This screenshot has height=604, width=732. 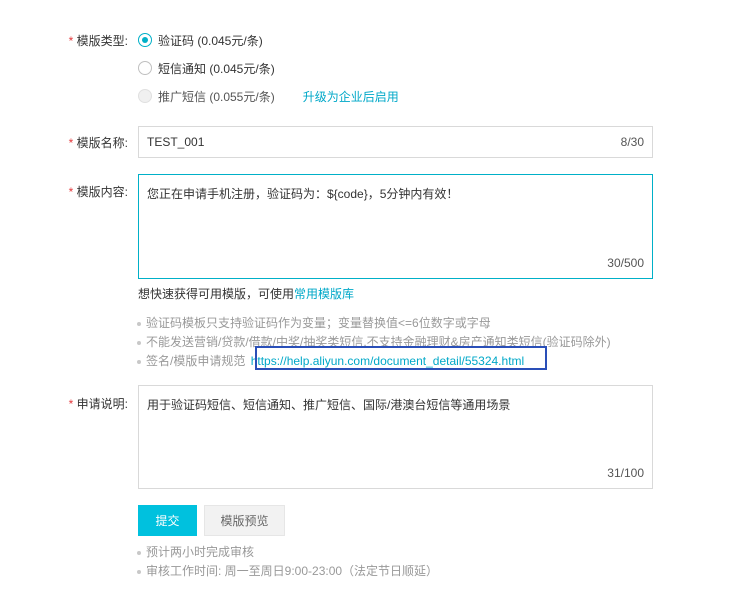 What do you see at coordinates (64, 142) in the screenshot?
I see `template-name-label: * 模版名称:` at bounding box center [64, 142].